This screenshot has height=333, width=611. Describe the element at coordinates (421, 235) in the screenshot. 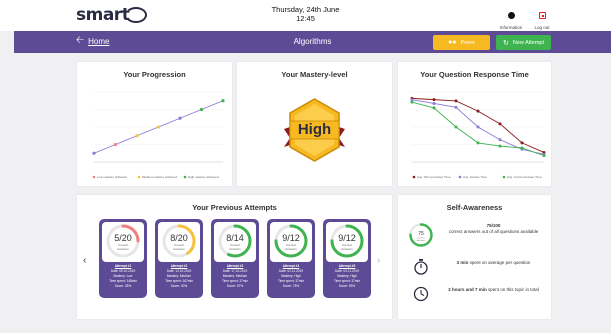

I see `correct-answers-ring: 75CorrectAnswers` at that location.